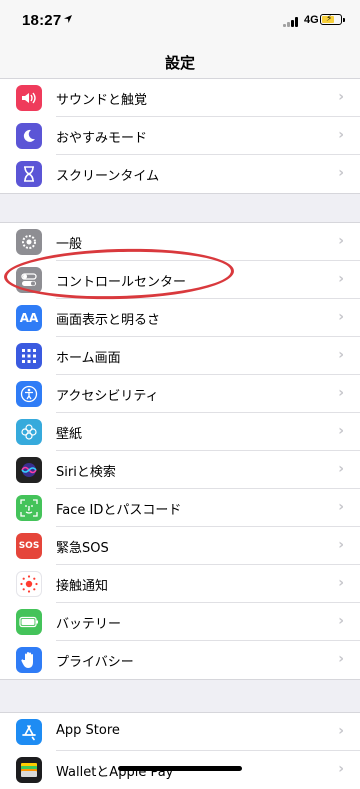 The image size is (360, 789). What do you see at coordinates (180, 22) in the screenshot?
I see `status-bar: 18:27 4G ⚡` at bounding box center [180, 22].